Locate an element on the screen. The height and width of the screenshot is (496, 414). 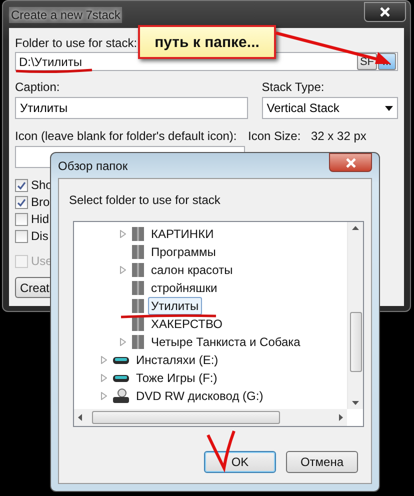
tree-item: DVD RW дисковод (G:) is located at coordinates (199, 396).